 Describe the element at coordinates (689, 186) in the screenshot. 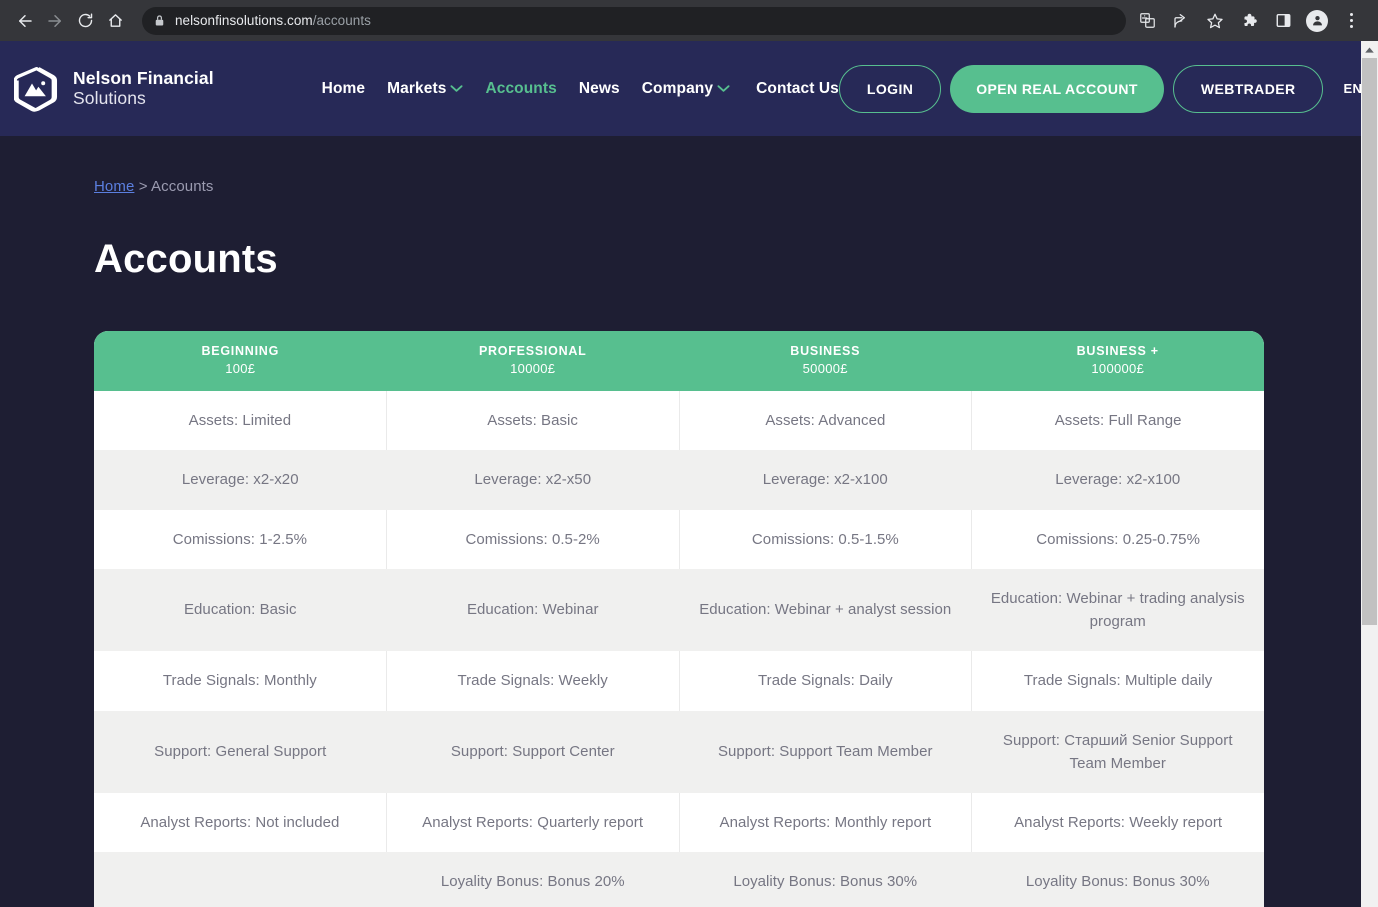

I see `breadcrumb: Home > Accounts` at that location.